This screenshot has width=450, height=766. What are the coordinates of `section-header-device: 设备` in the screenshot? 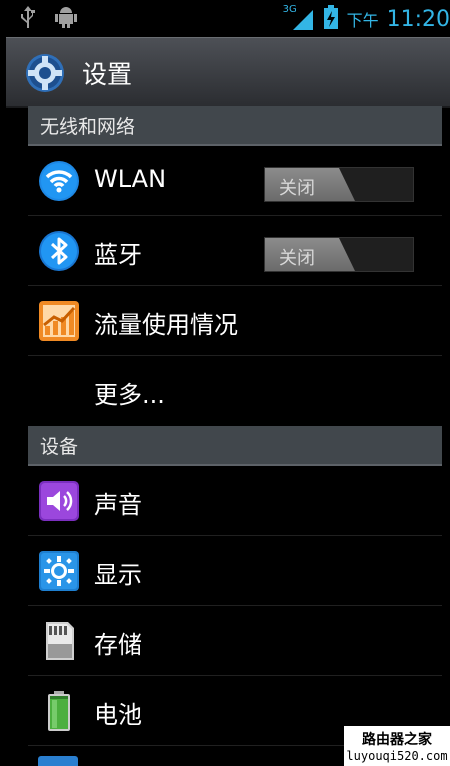 It's located at (235, 446).